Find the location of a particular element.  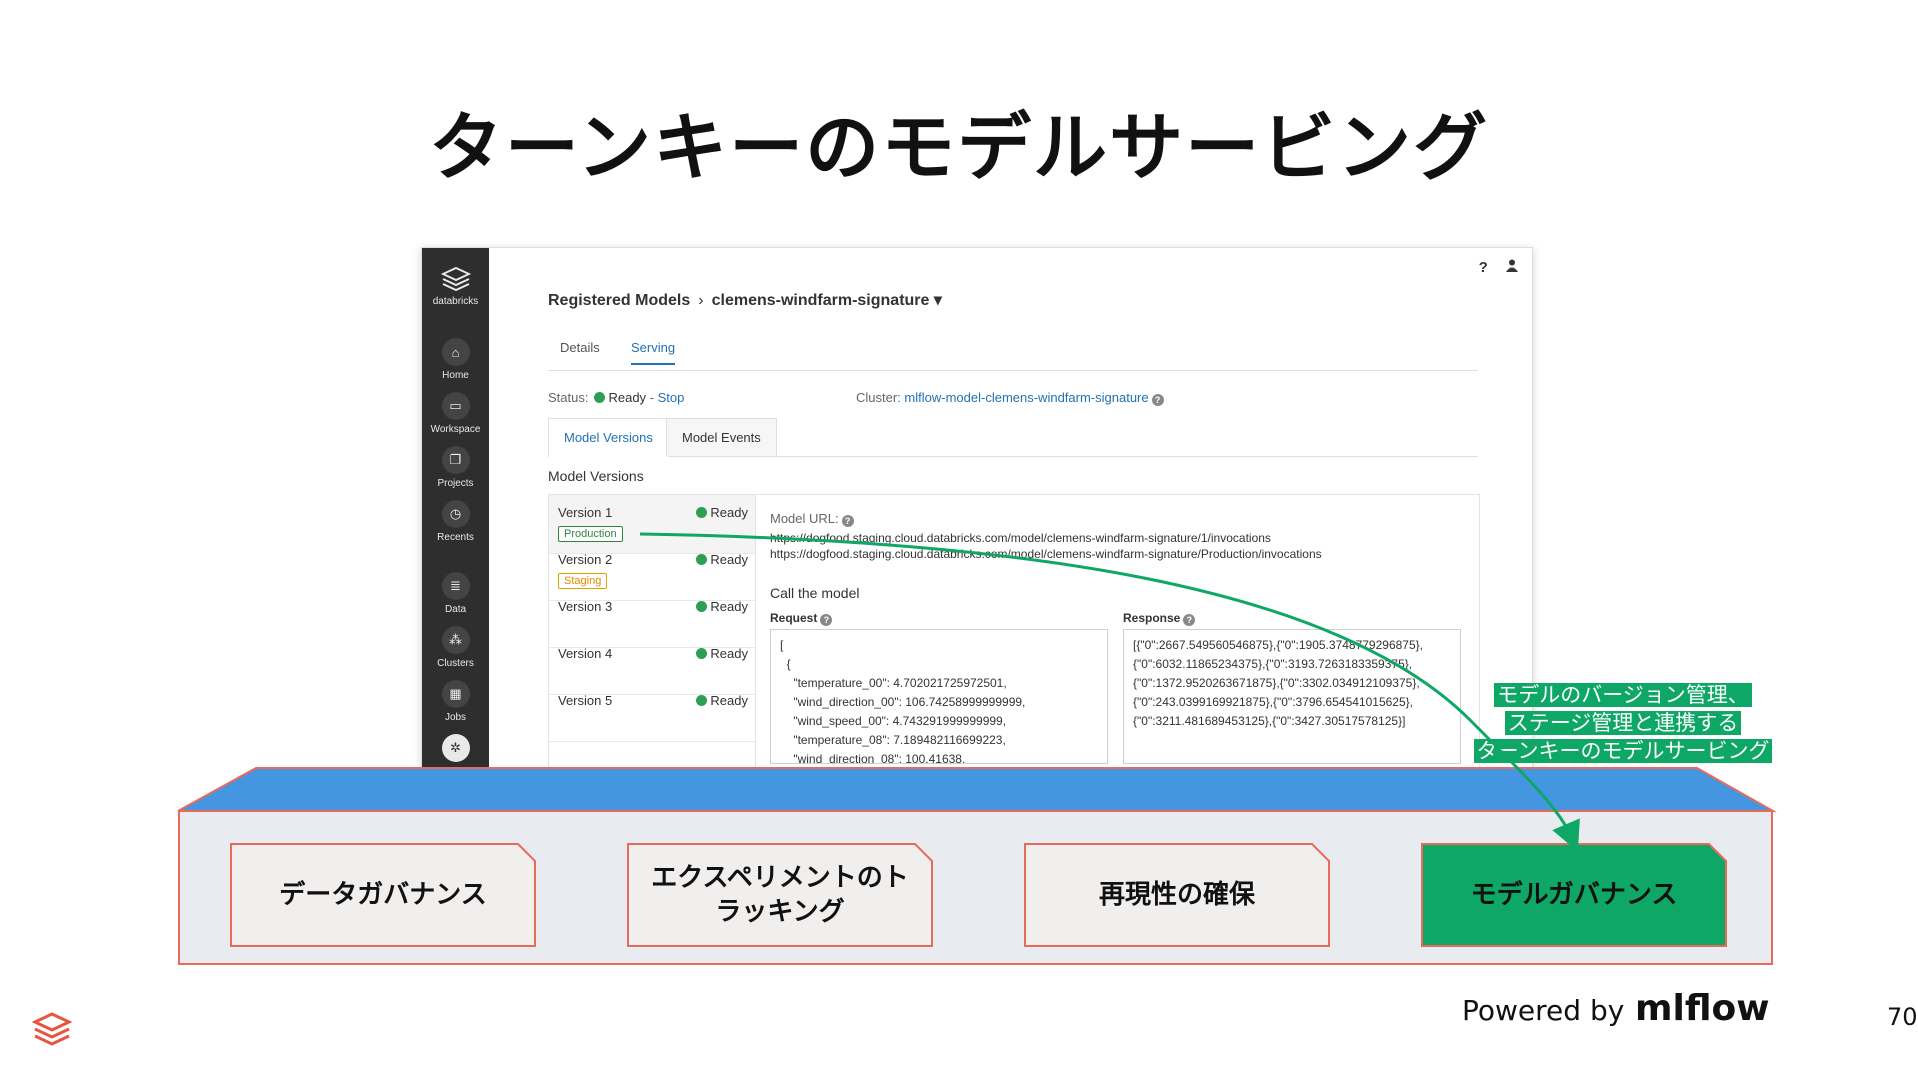

sidebar-item-projects: ❐ Projects is located at coordinates (455, 467).